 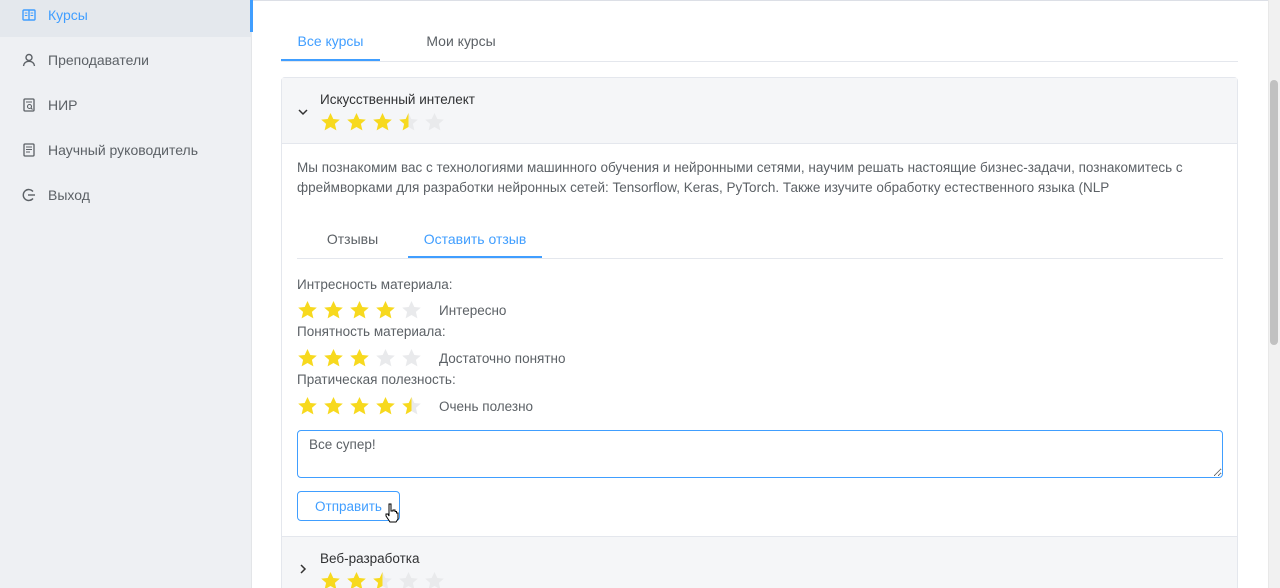 What do you see at coordinates (486, 406) in the screenshot?
I see `rating-text-usefulness: Очень полезно` at bounding box center [486, 406].